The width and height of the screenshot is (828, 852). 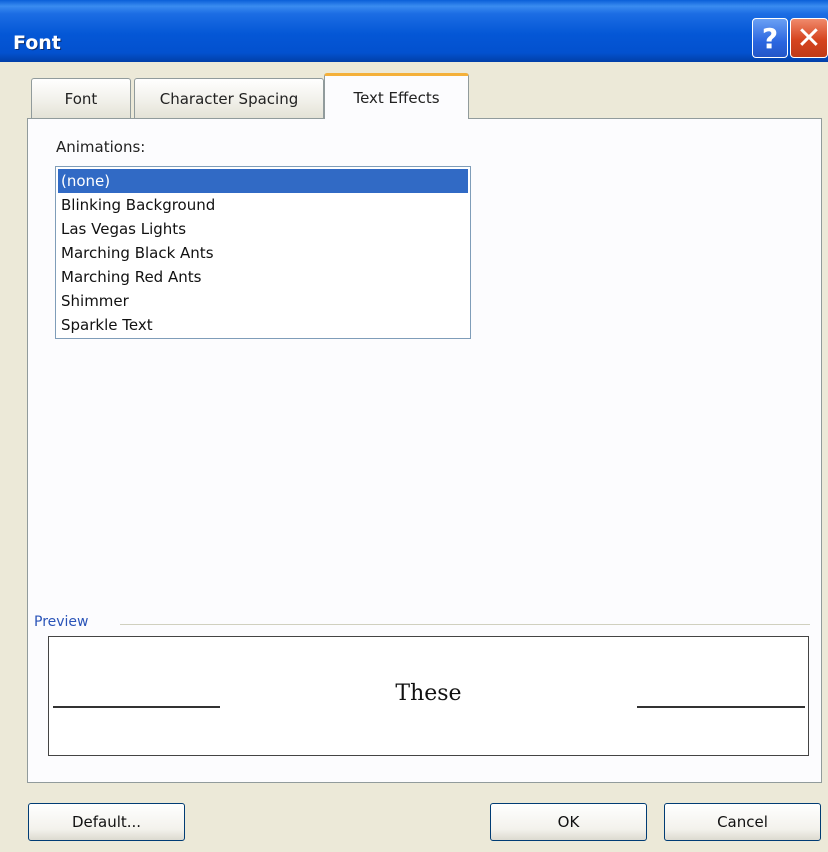 I want to click on preview-rule-right, so click(x=721, y=707).